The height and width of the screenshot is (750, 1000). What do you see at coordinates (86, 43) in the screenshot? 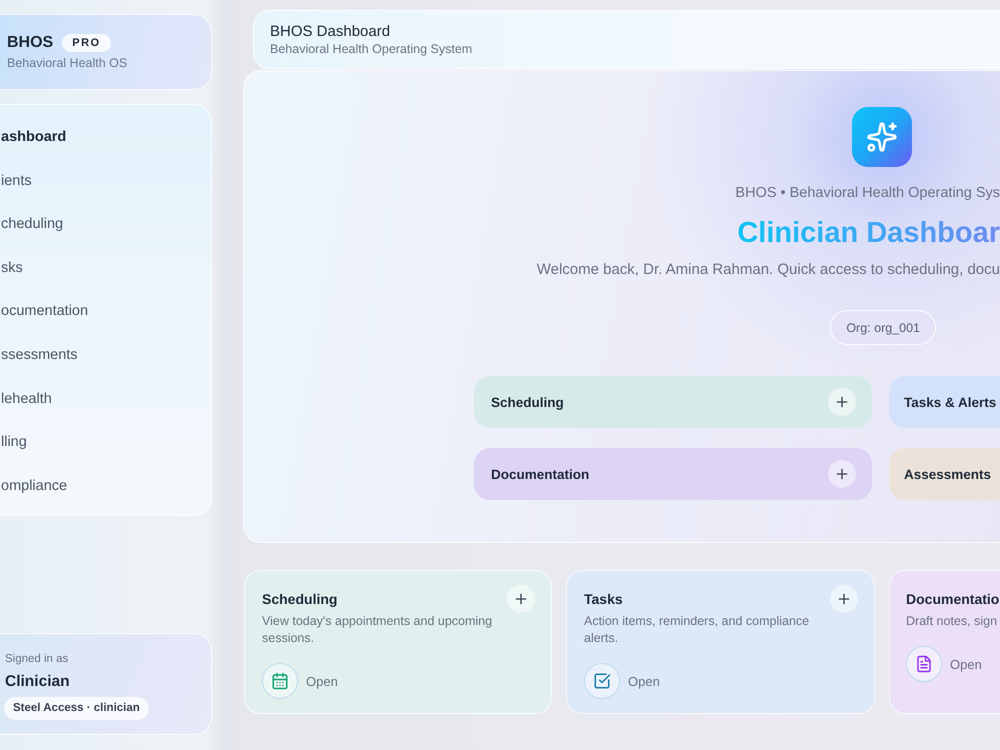
I see `pro-badge: PRO` at bounding box center [86, 43].